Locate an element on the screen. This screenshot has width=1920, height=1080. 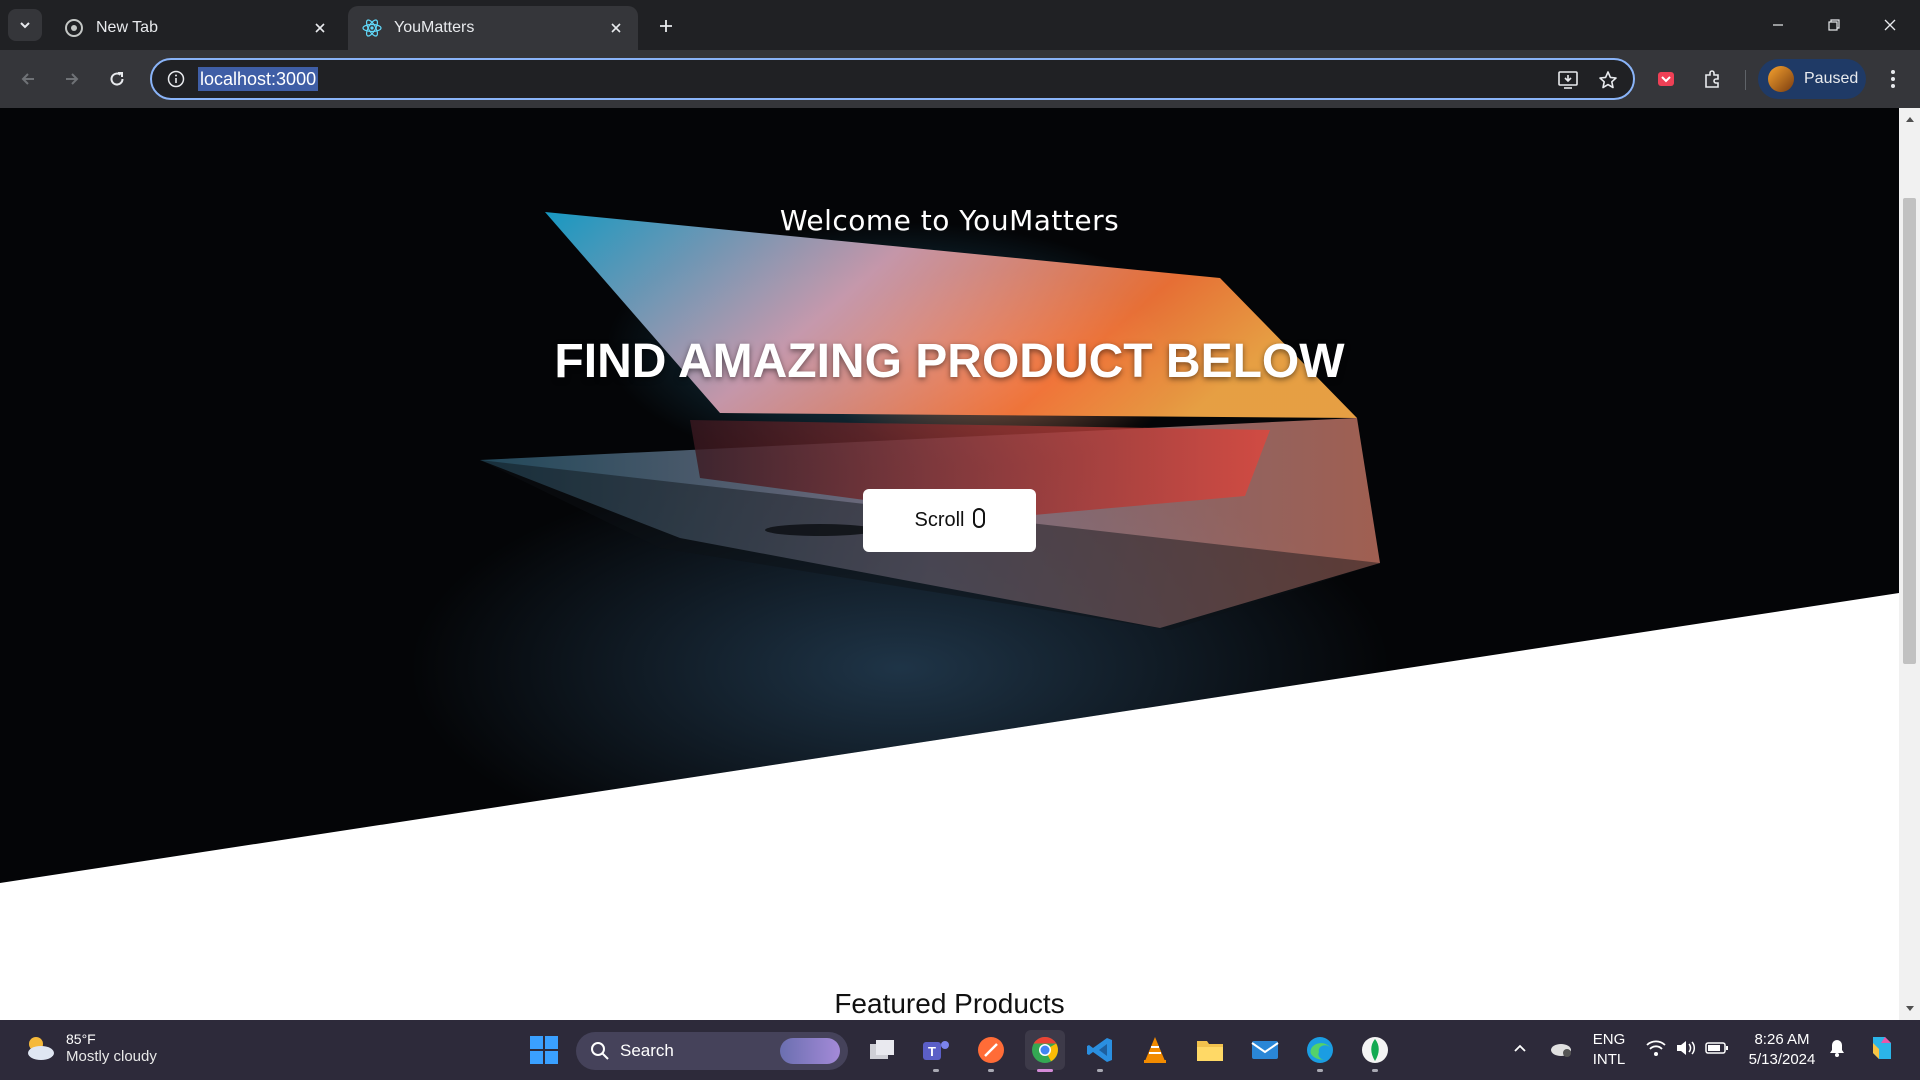
puzzle-icon is located at coordinates (1712, 79).